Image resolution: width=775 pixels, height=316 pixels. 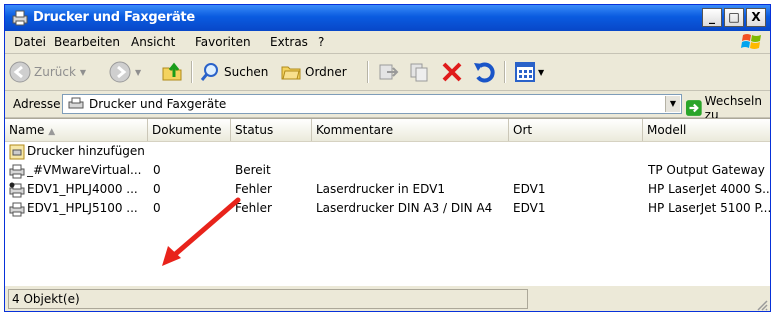 What do you see at coordinates (387, 152) in the screenshot?
I see `list-item: Drucker hinzufügen` at bounding box center [387, 152].